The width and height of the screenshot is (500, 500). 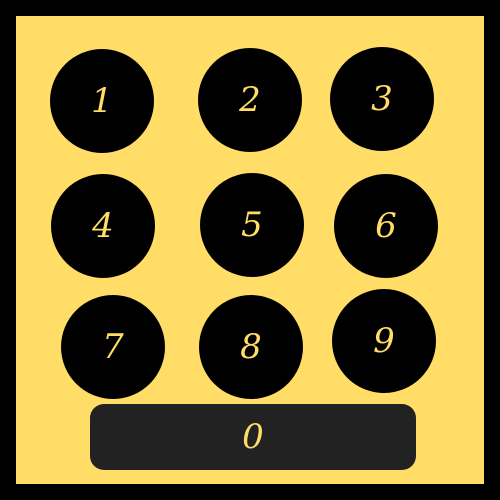 I want to click on key-7: 7, so click(x=113, y=347).